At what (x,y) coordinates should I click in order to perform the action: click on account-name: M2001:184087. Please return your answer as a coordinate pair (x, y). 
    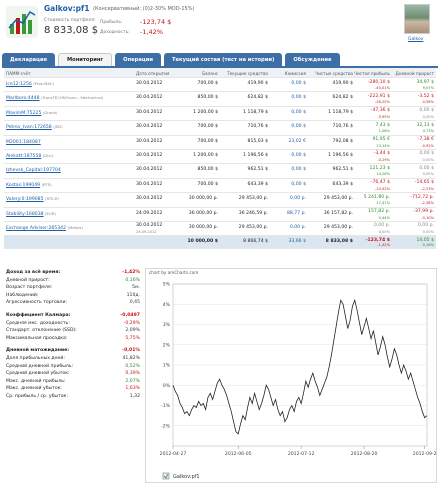
    Looking at the image, I should click on (23, 142).